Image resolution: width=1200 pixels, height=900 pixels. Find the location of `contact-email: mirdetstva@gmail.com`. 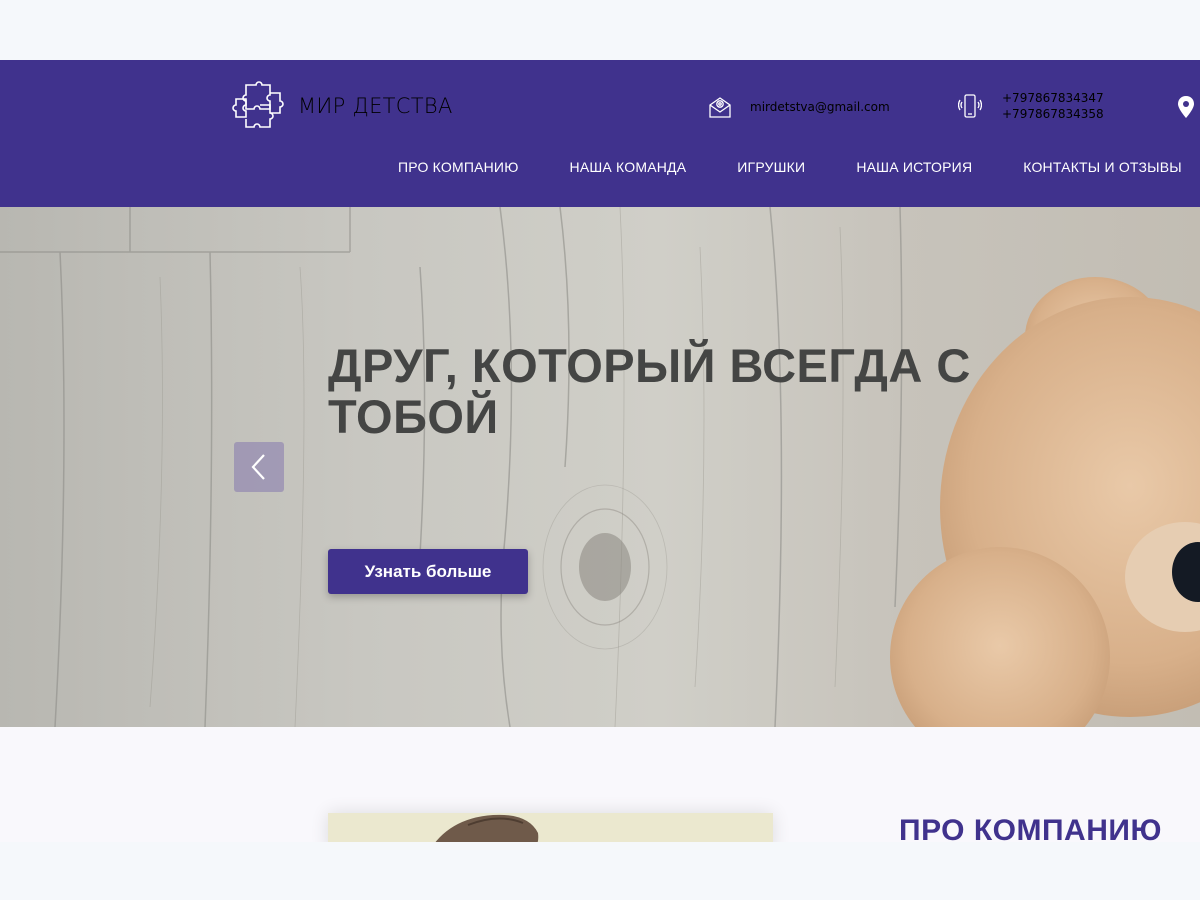

contact-email: mirdetstva@gmail.com is located at coordinates (799, 107).